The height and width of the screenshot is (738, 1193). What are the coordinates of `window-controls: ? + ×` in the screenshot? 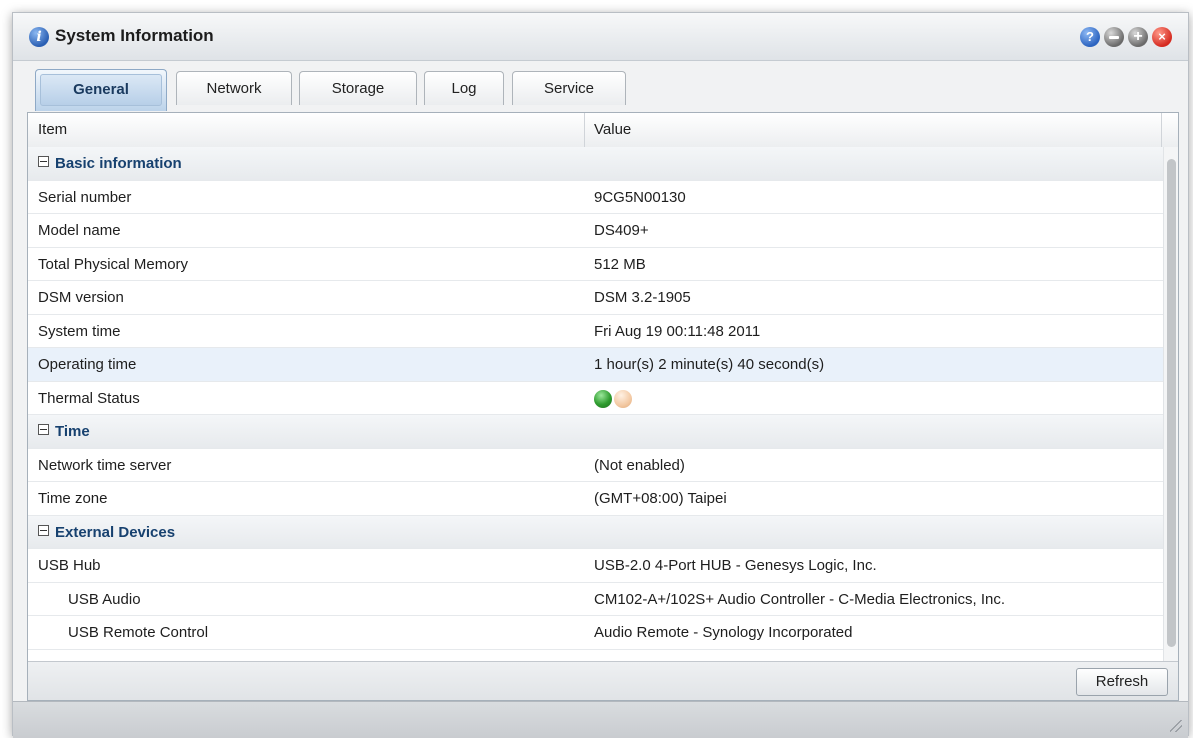 It's located at (1126, 37).